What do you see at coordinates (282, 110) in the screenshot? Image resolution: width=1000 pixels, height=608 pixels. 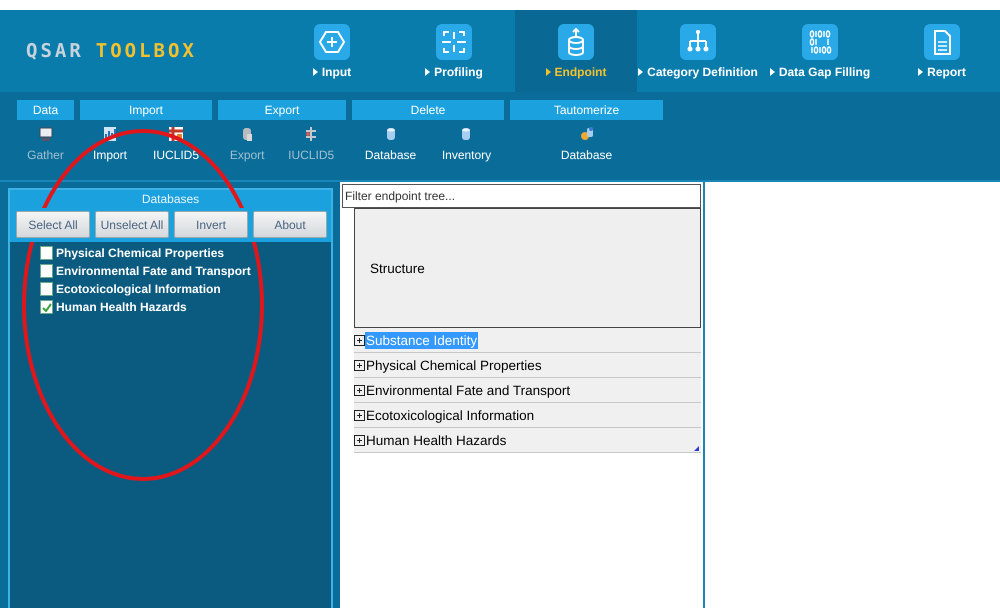 I see `group-header: Export` at bounding box center [282, 110].